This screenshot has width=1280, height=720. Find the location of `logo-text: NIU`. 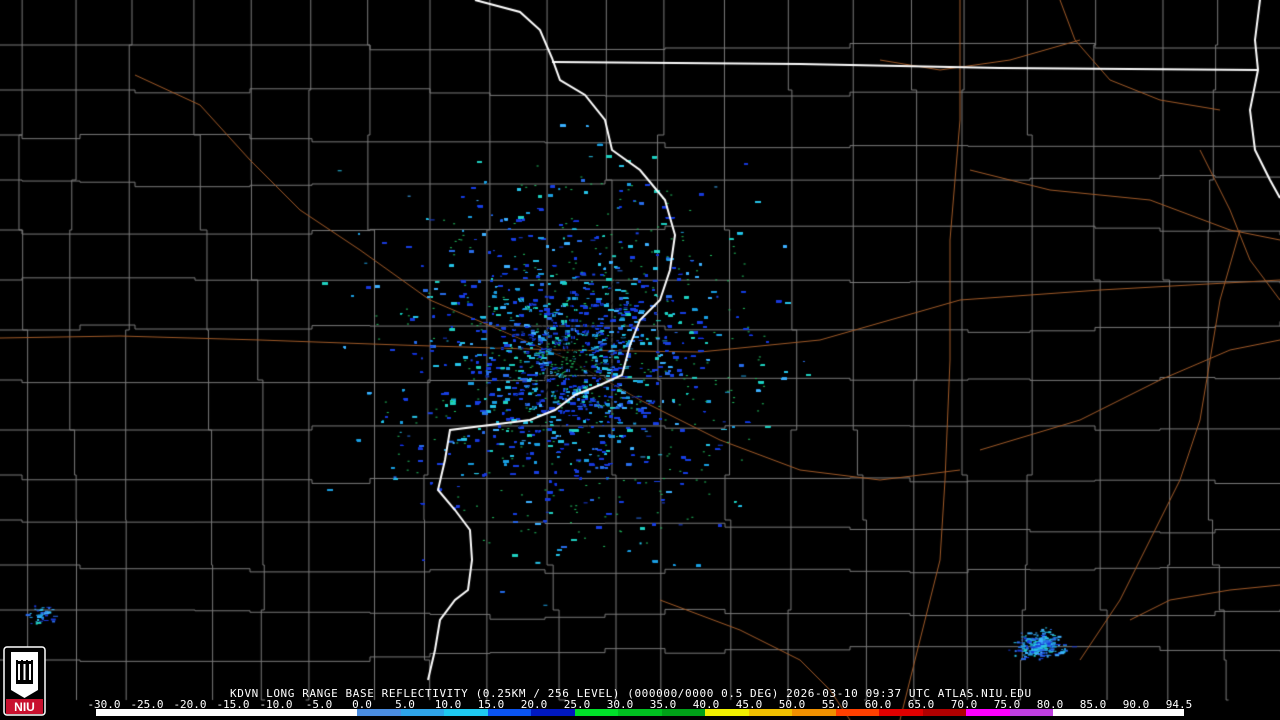

logo-text: NIU is located at coordinates (24, 707).